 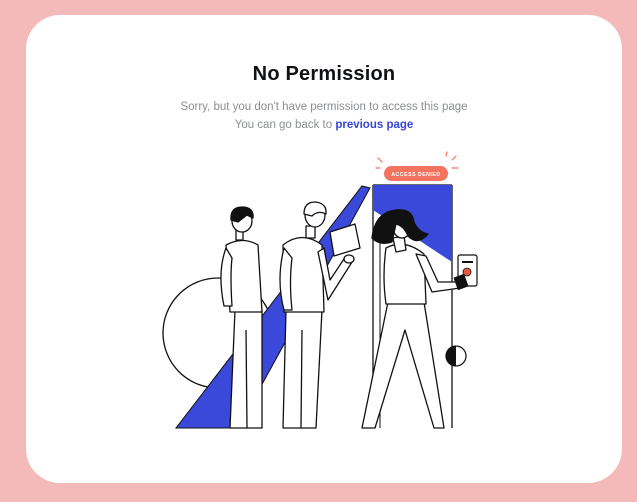 I want to click on access-denied-badge: ACCESS DENIED, so click(x=417, y=166).